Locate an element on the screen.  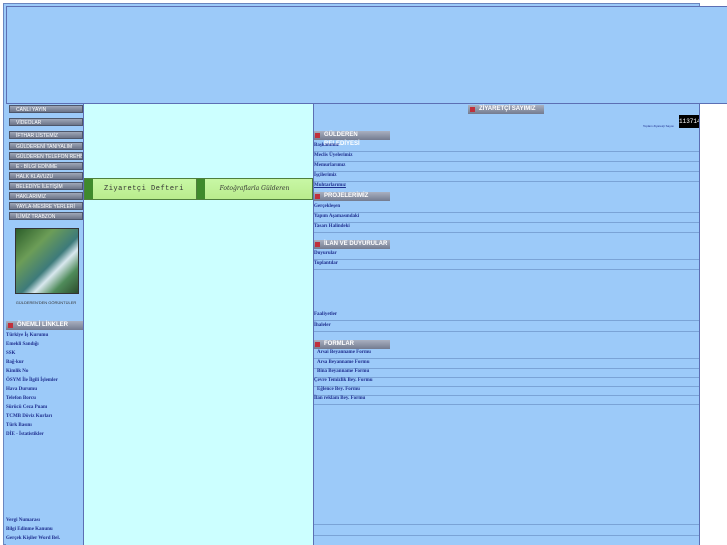
announcements-title: İLAN VE DUYURULAR is located at coordinates (356, 244).